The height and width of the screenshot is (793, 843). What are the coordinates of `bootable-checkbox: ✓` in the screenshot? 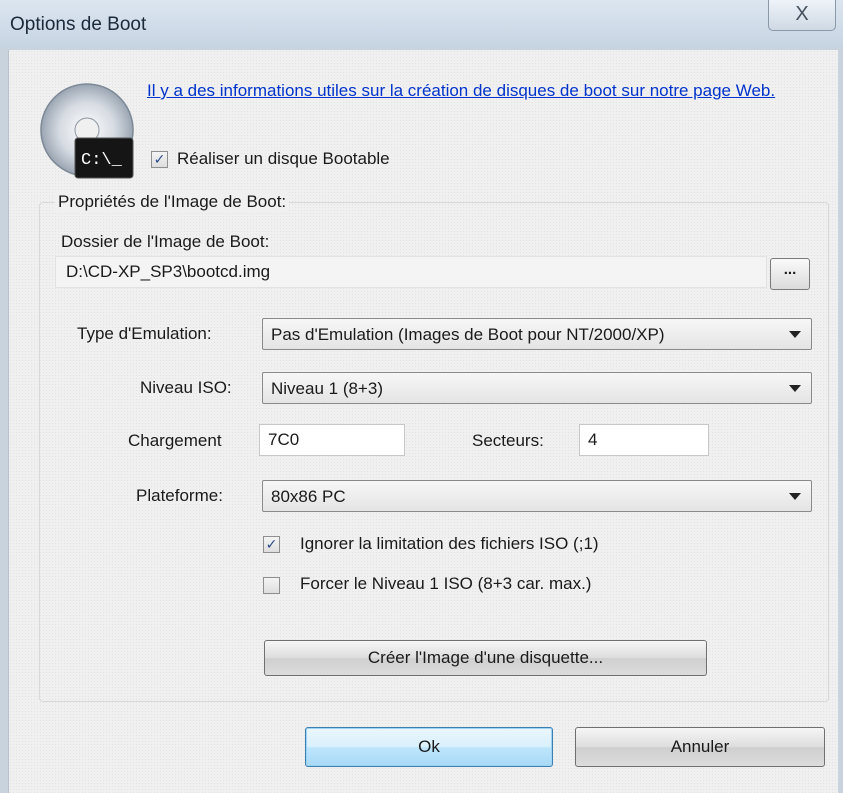 It's located at (159, 159).